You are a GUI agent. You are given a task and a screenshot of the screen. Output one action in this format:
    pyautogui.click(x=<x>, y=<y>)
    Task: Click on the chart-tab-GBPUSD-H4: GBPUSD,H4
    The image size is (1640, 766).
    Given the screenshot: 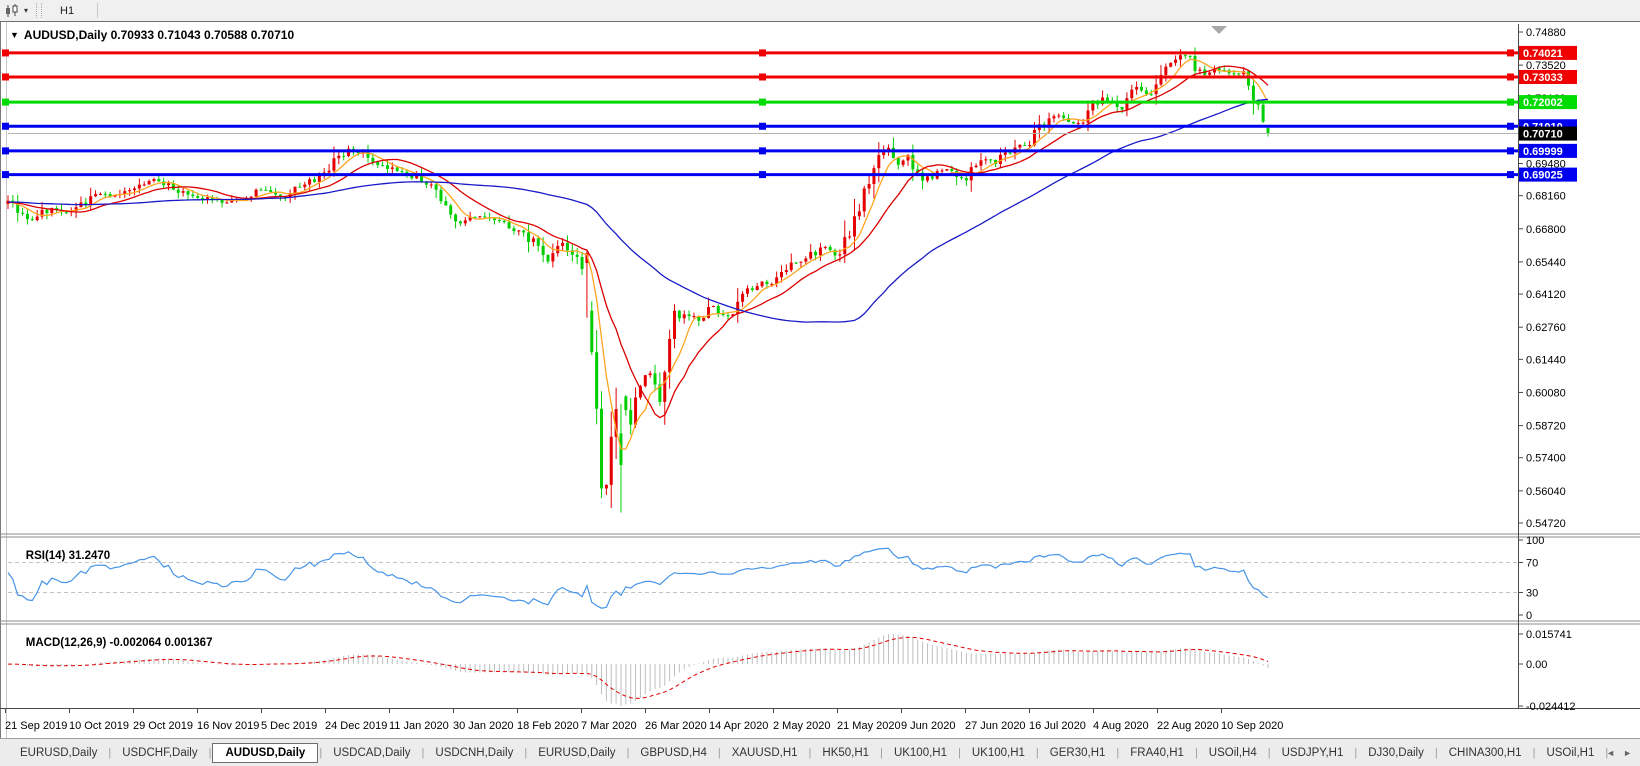 What is the action you would take?
    pyautogui.click(x=673, y=753)
    